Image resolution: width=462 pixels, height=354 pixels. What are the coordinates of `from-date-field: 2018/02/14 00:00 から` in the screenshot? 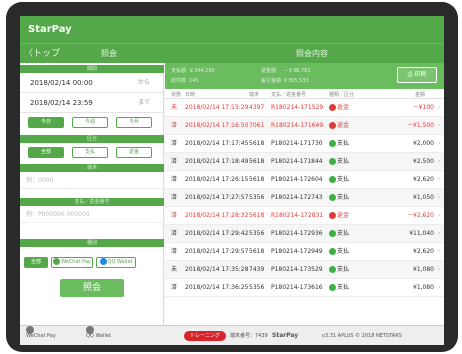 It's located at (92, 83).